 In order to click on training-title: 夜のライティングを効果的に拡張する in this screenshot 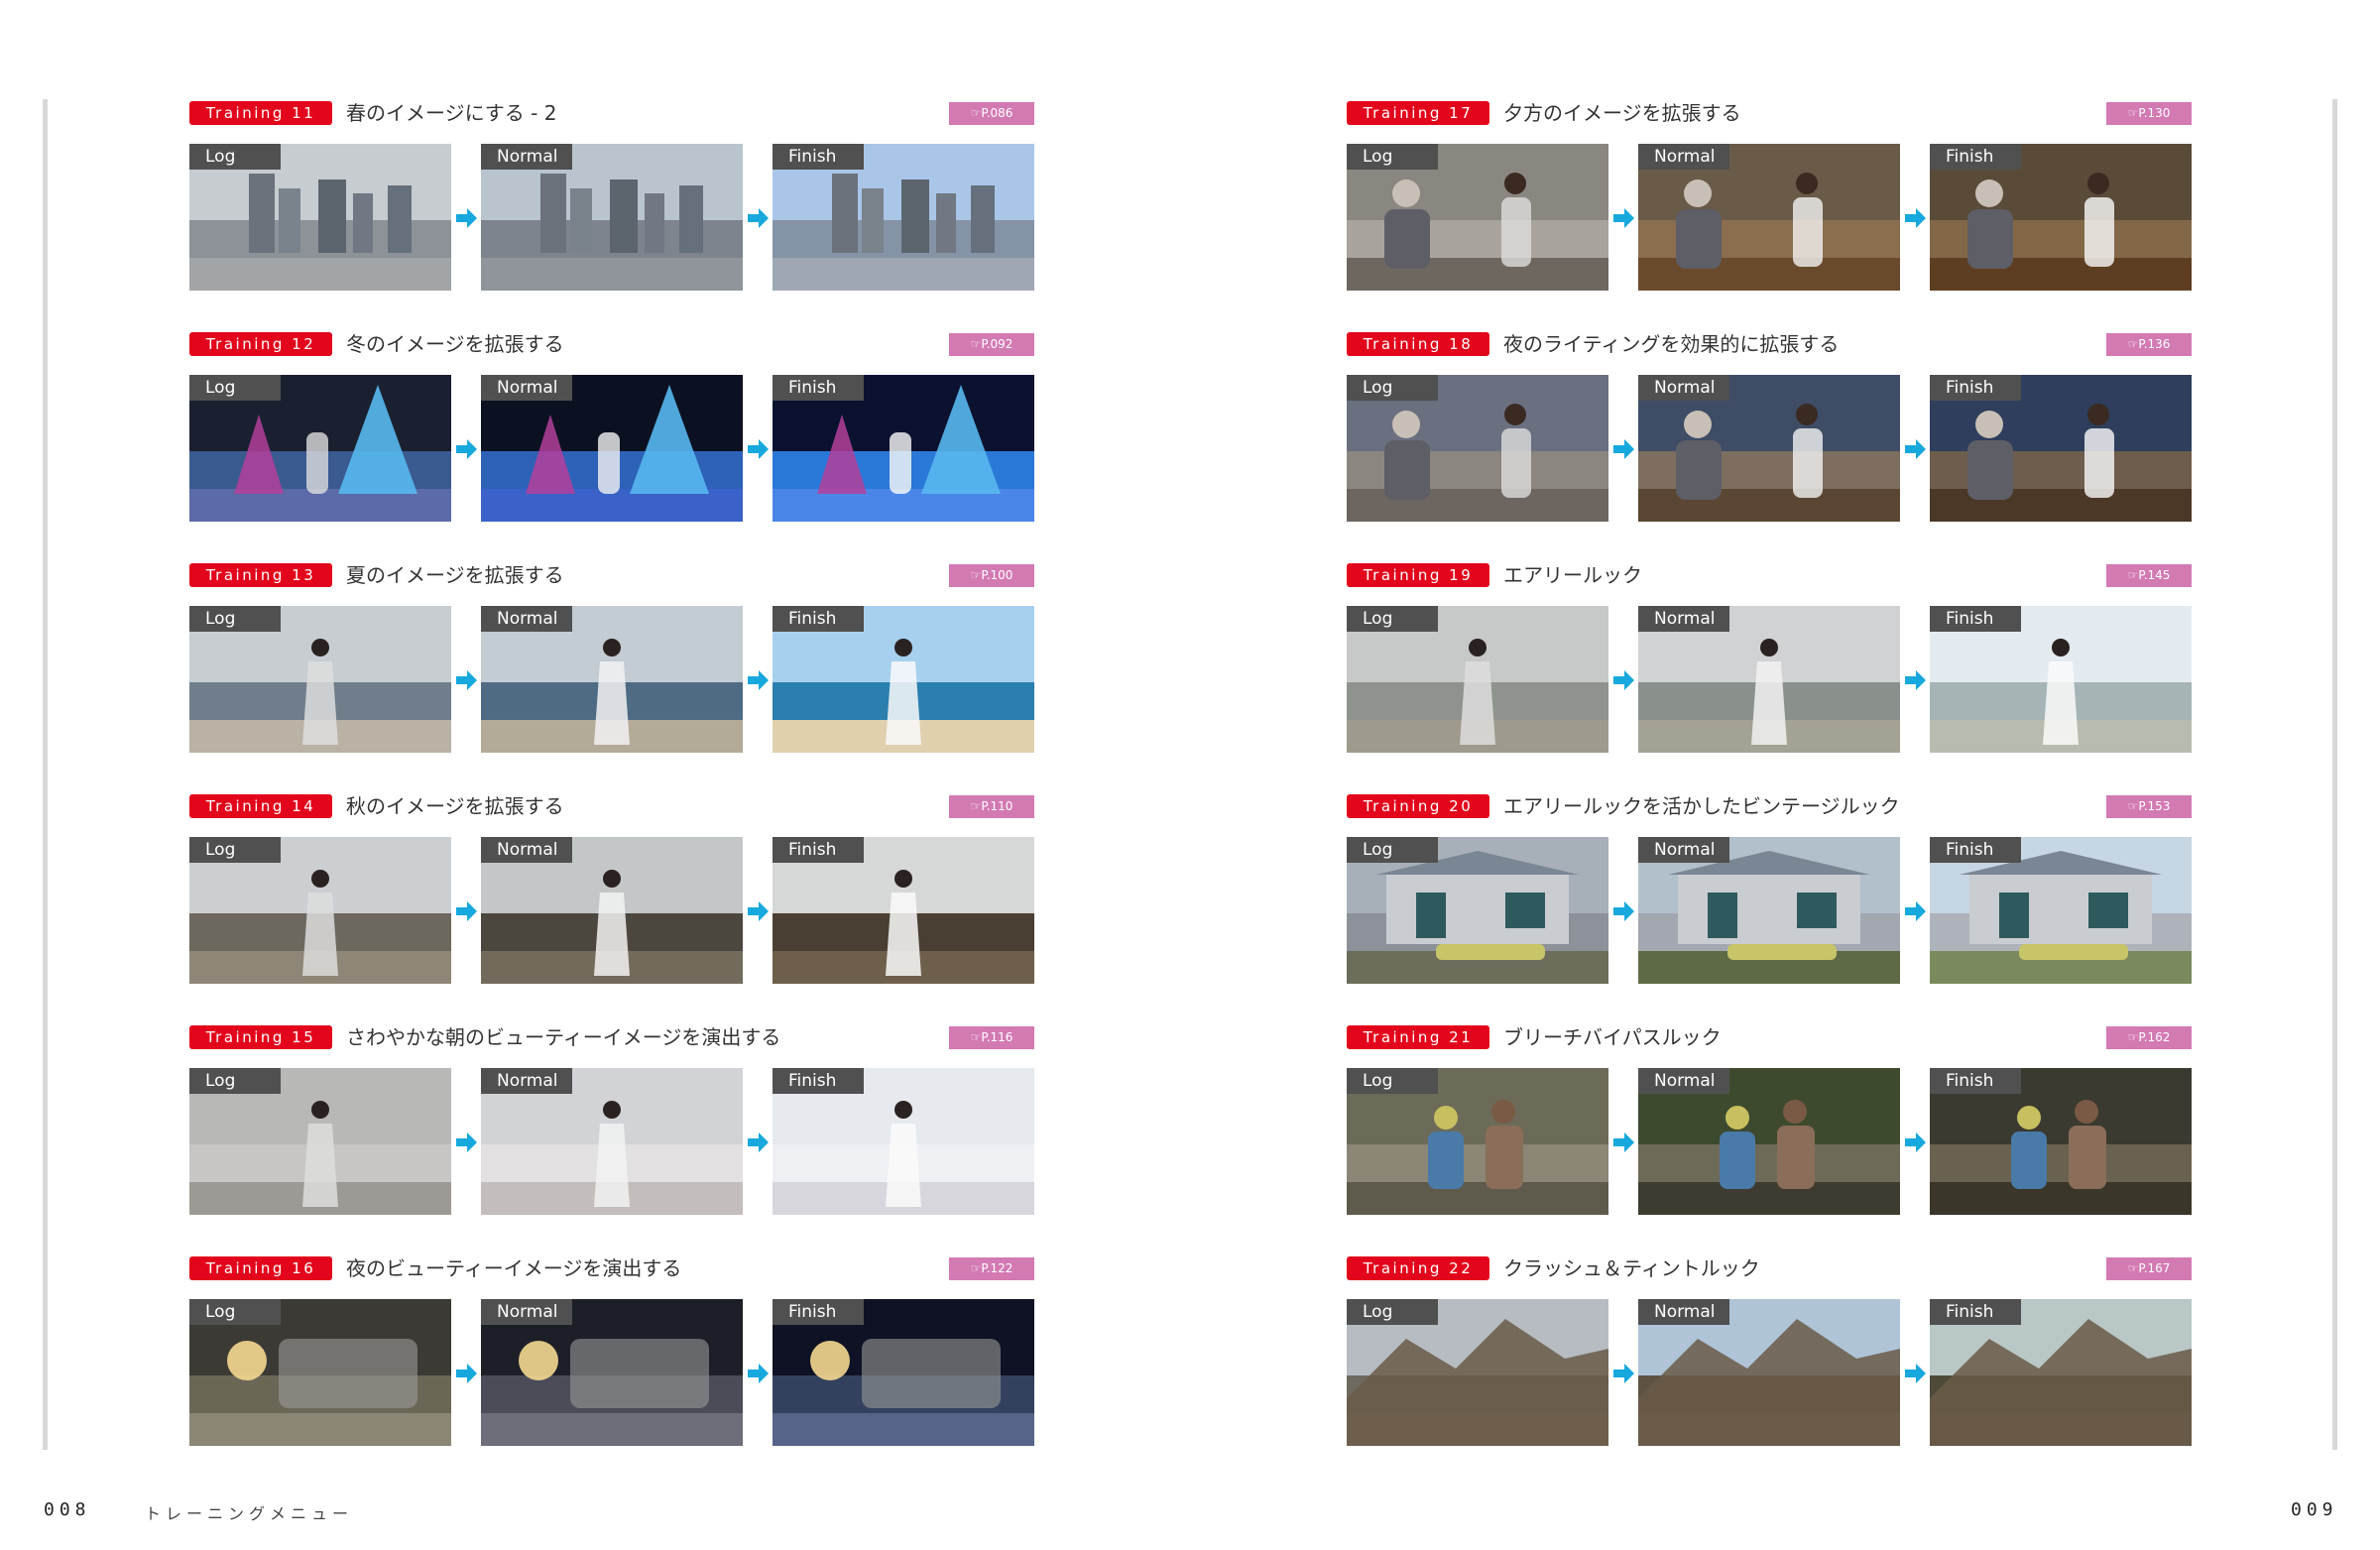, I will do `click(1671, 344)`.